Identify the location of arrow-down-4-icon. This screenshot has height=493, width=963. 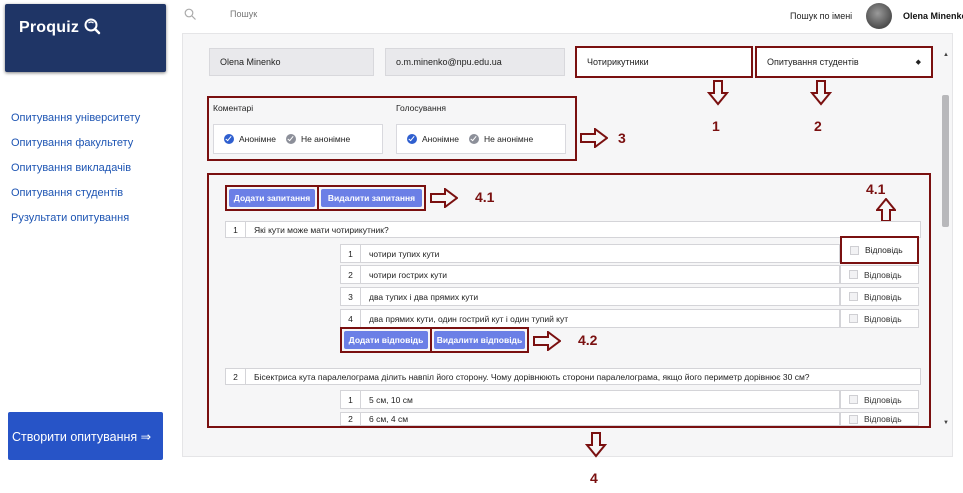
(596, 445).